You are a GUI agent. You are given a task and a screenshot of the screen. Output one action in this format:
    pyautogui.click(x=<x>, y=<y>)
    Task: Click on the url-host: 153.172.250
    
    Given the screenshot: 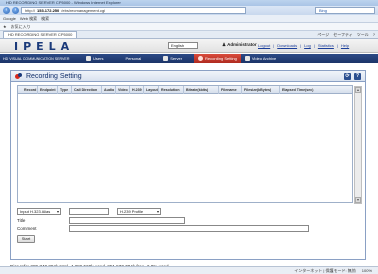 What is the action you would take?
    pyautogui.click(x=48, y=10)
    